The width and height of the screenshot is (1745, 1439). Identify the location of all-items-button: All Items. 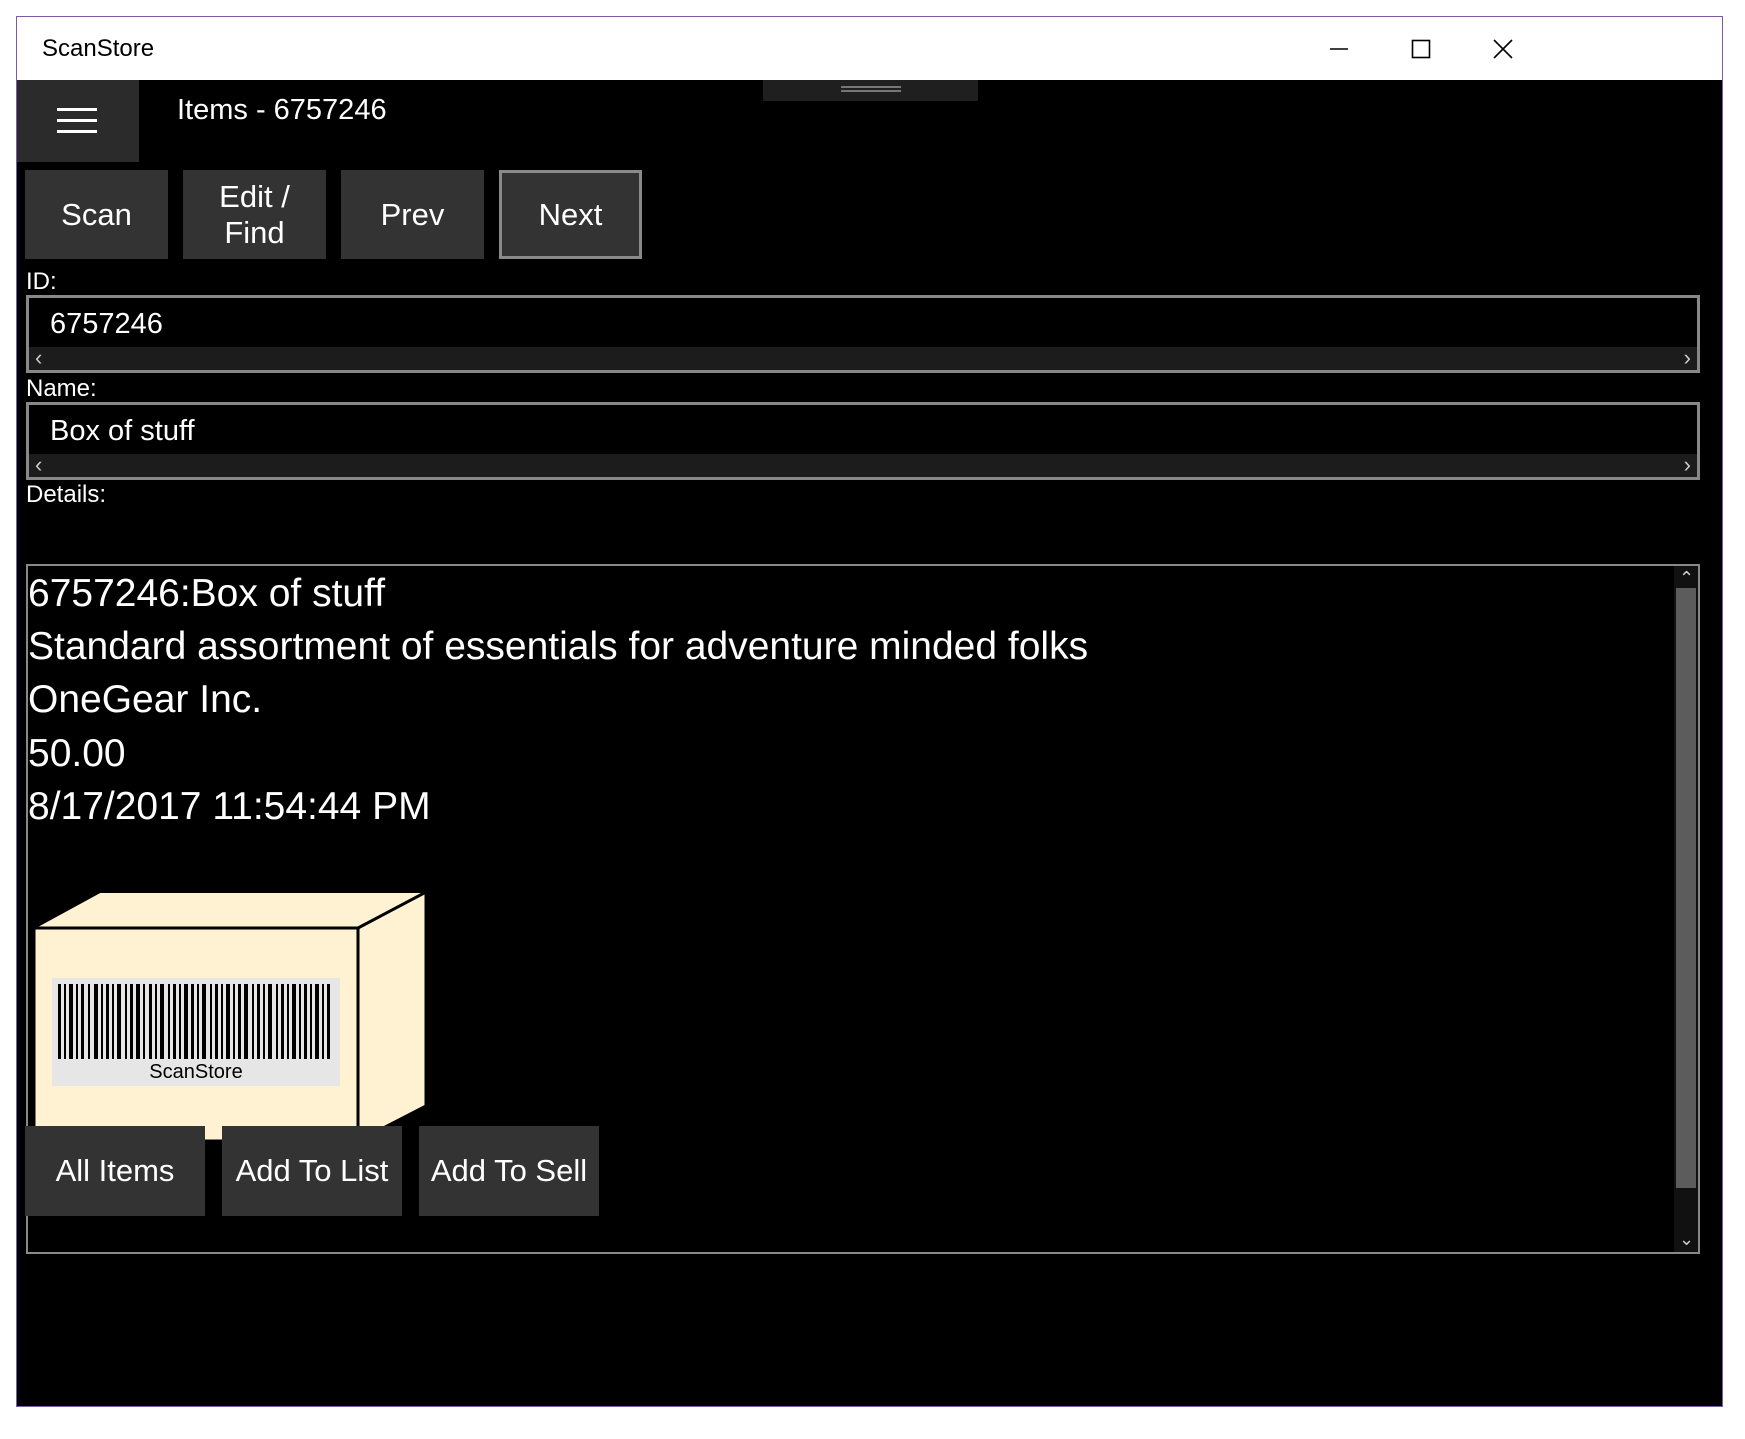
(115, 1171).